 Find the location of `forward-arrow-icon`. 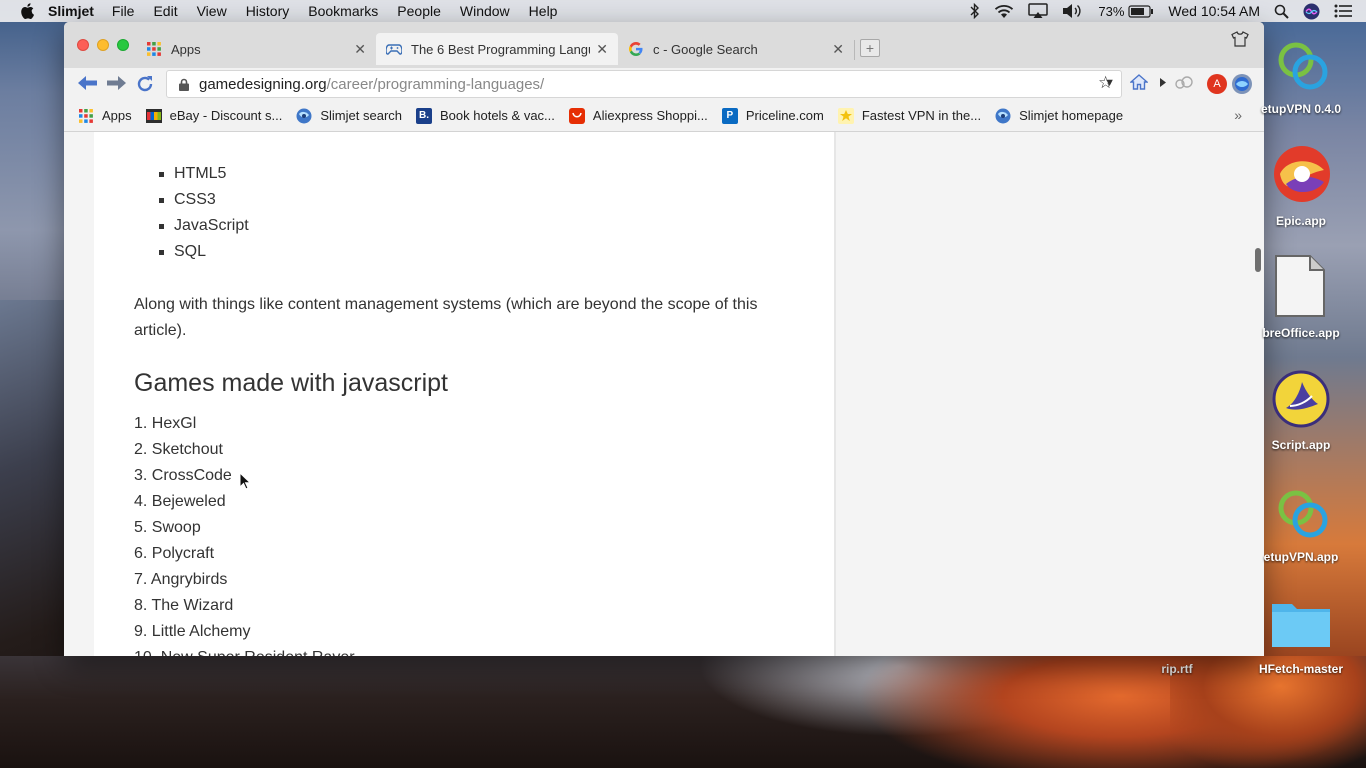

forward-arrow-icon is located at coordinates (116, 83).